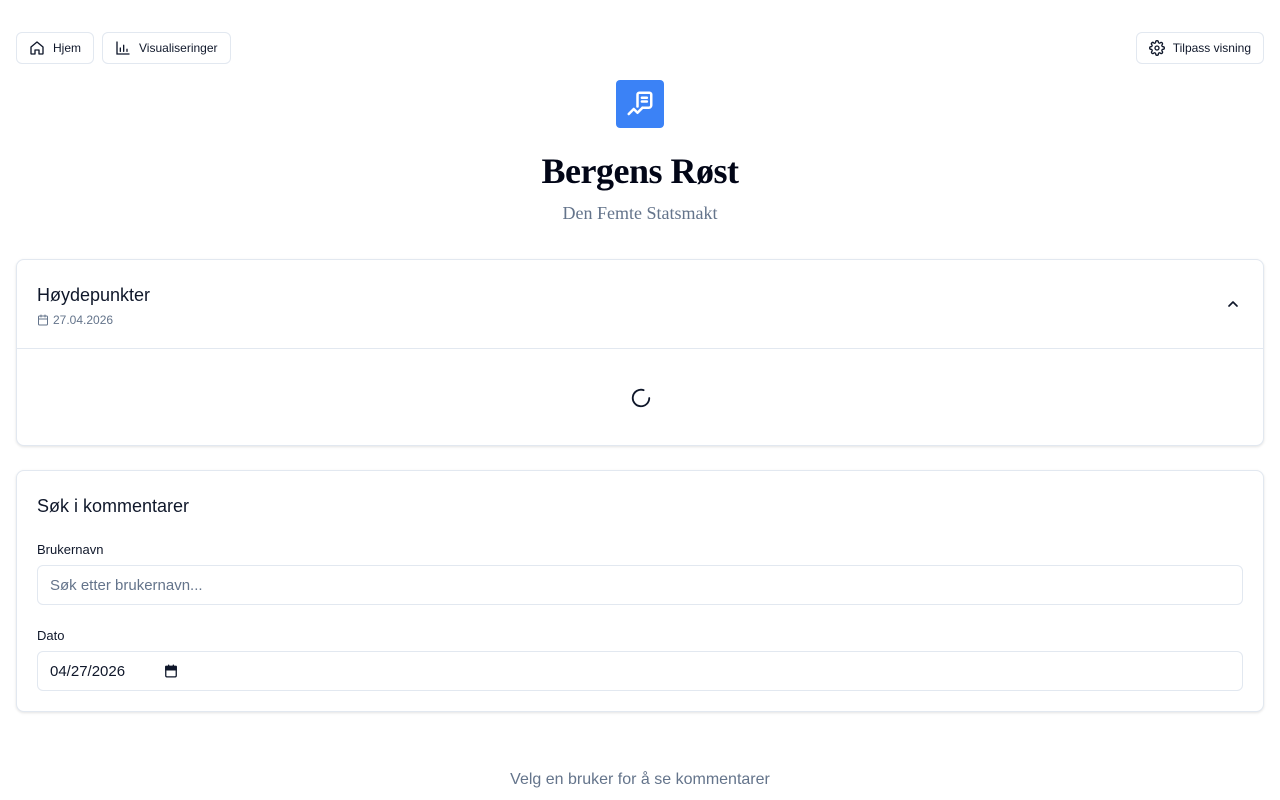 This screenshot has width=1280, height=800. I want to click on date-label: Dato, so click(51, 635).